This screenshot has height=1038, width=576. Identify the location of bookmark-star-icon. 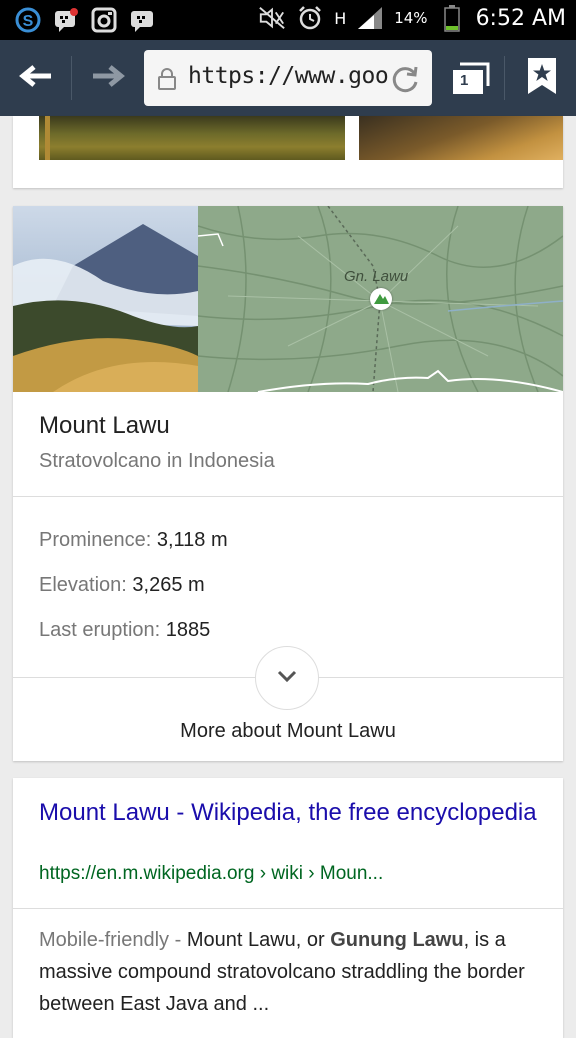
(542, 78).